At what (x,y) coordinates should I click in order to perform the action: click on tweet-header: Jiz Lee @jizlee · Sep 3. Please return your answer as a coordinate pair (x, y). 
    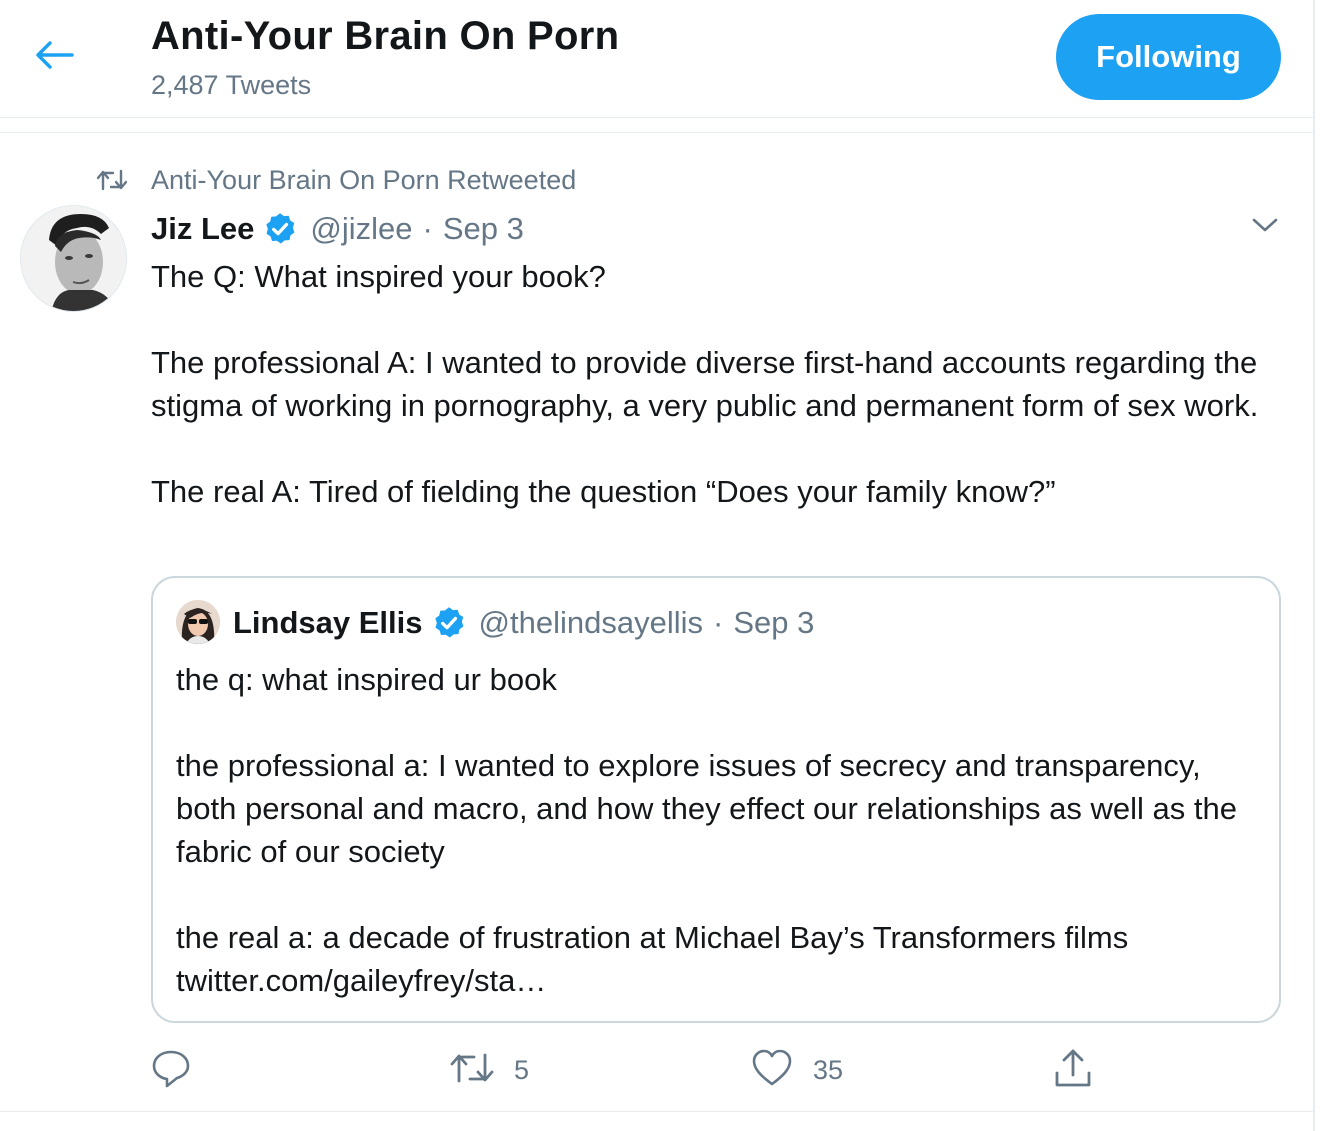
    Looking at the image, I should click on (337, 229).